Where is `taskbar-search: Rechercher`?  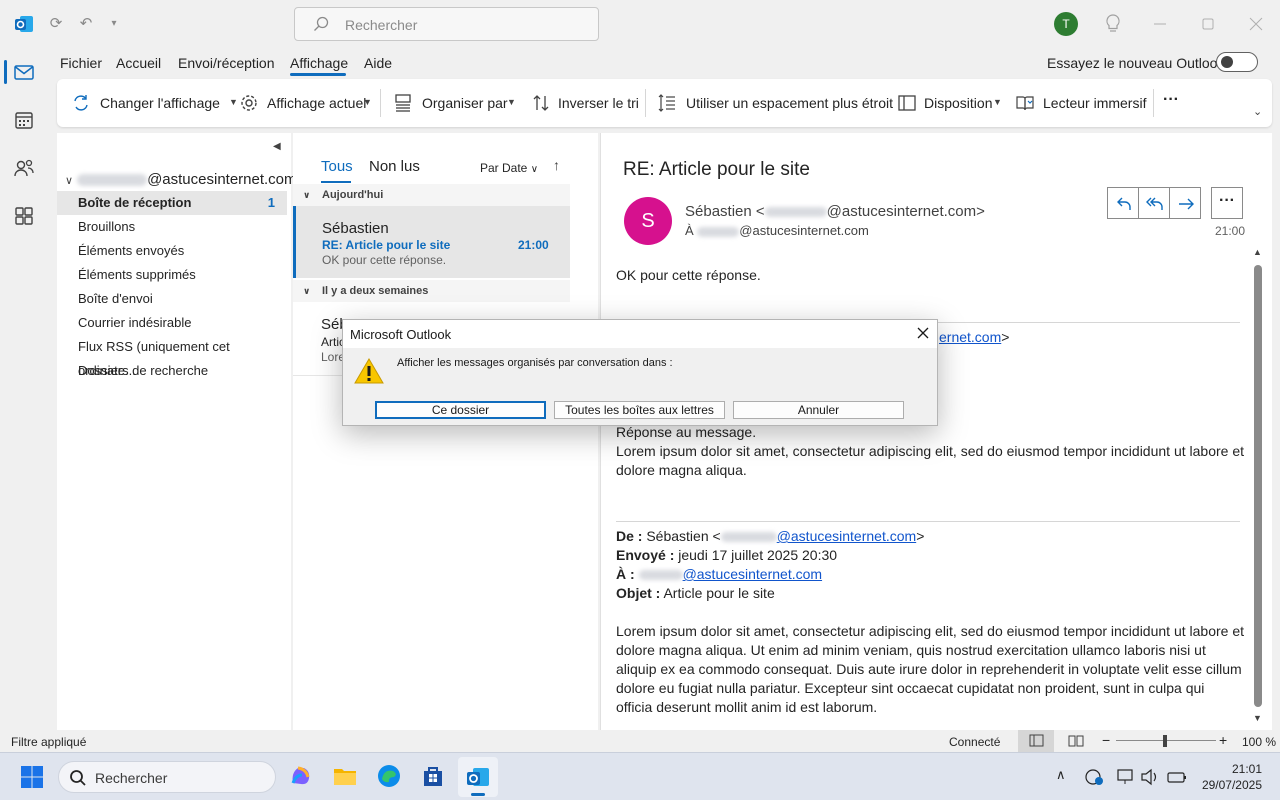 taskbar-search: Rechercher is located at coordinates (167, 777).